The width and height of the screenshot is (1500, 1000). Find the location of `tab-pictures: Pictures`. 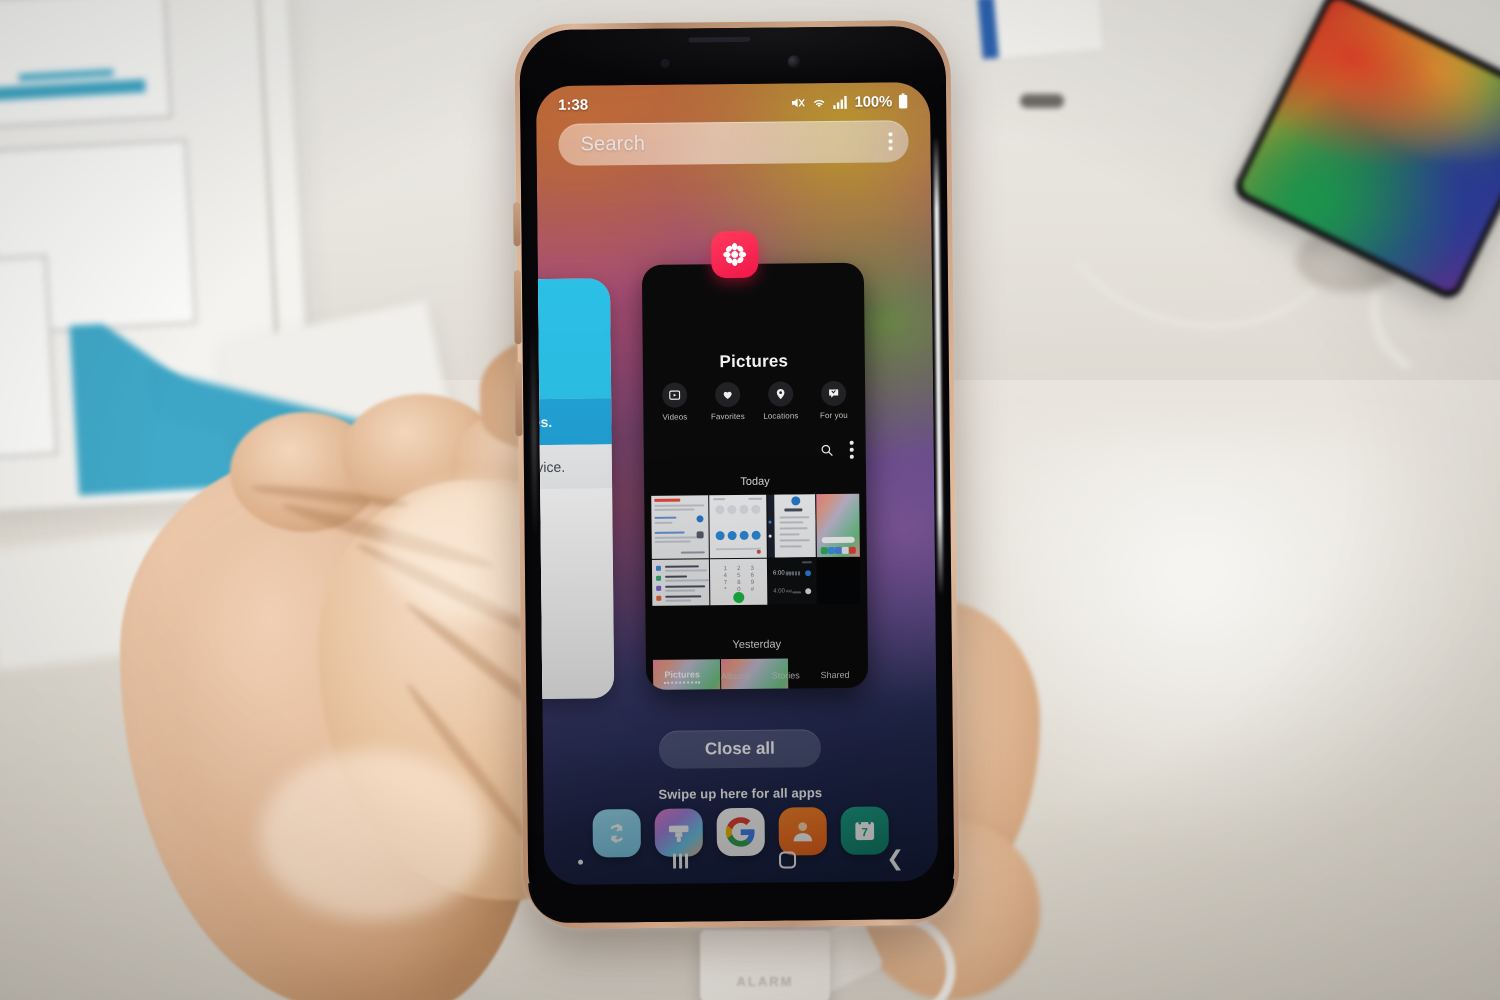

tab-pictures: Pictures is located at coordinates (682, 676).